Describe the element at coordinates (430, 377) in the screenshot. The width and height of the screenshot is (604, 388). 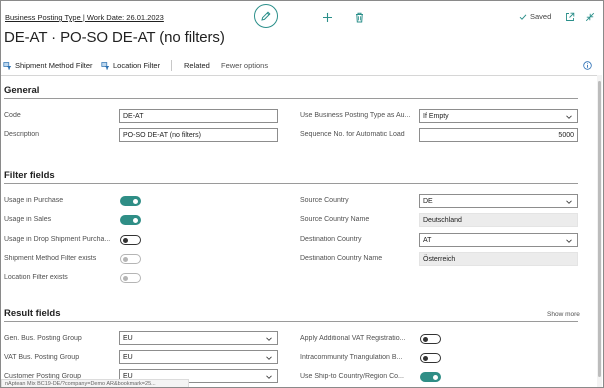
I see `use-ship-to-country-toggle` at that location.